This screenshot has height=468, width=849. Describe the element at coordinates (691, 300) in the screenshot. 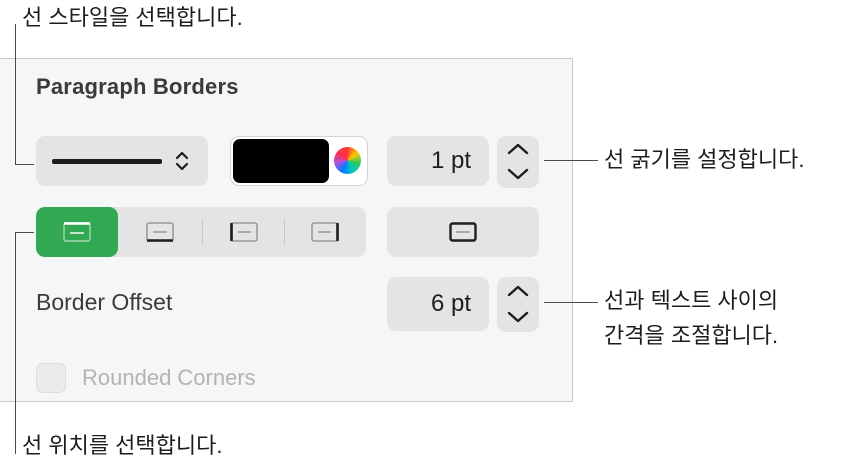

I see `callout-offset-text-1: 선과 텍스트 사이의` at that location.